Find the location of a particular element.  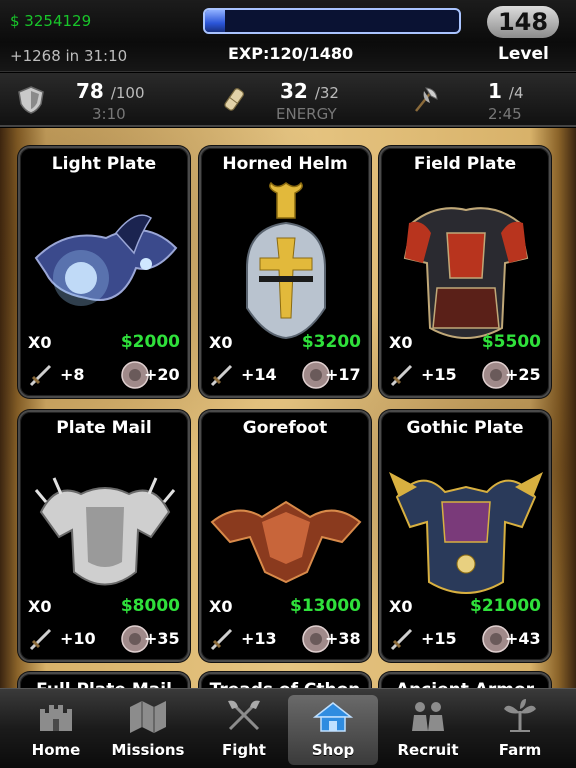

shop-item-card: Plate Mail X0 $8000 +10 +35 is located at coordinates (104, 536).